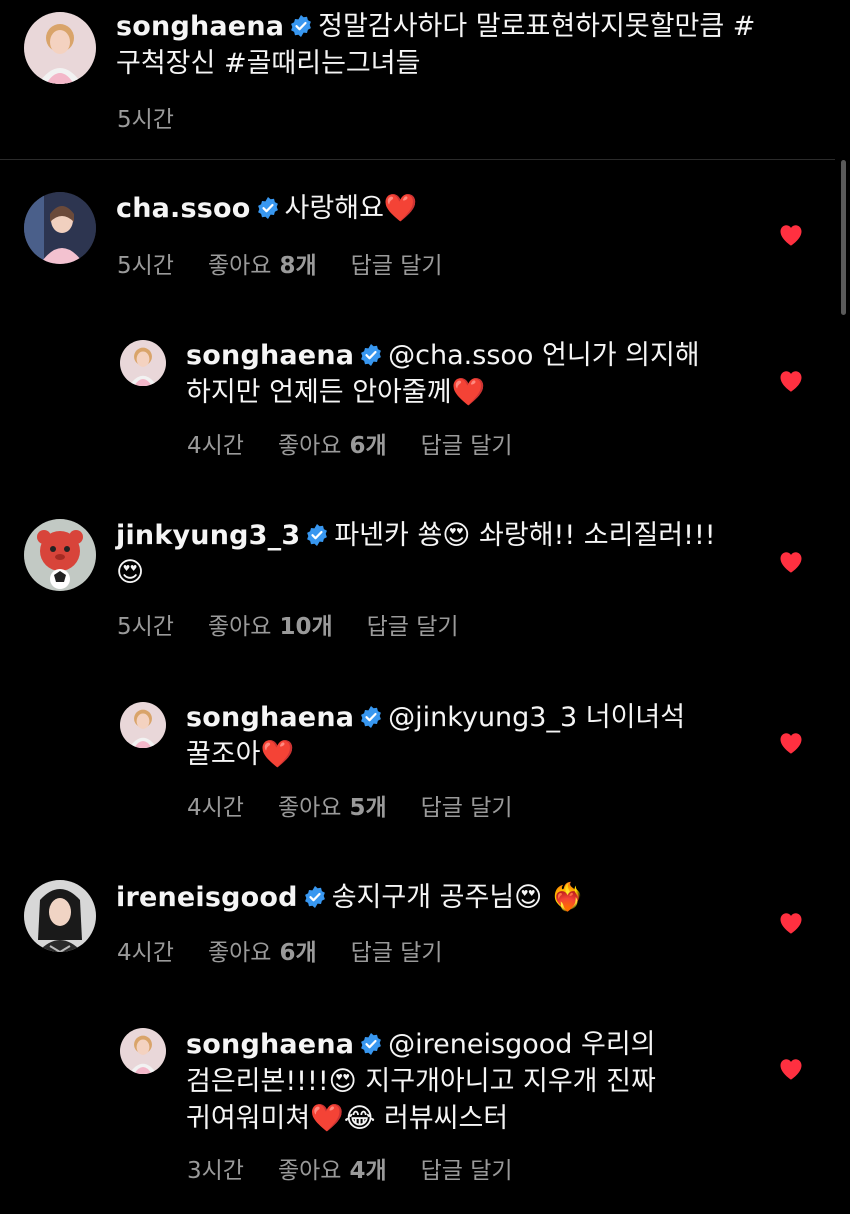  I want to click on comment-text-block: cha.ssoo 사랑해요❤️, so click(436, 208).